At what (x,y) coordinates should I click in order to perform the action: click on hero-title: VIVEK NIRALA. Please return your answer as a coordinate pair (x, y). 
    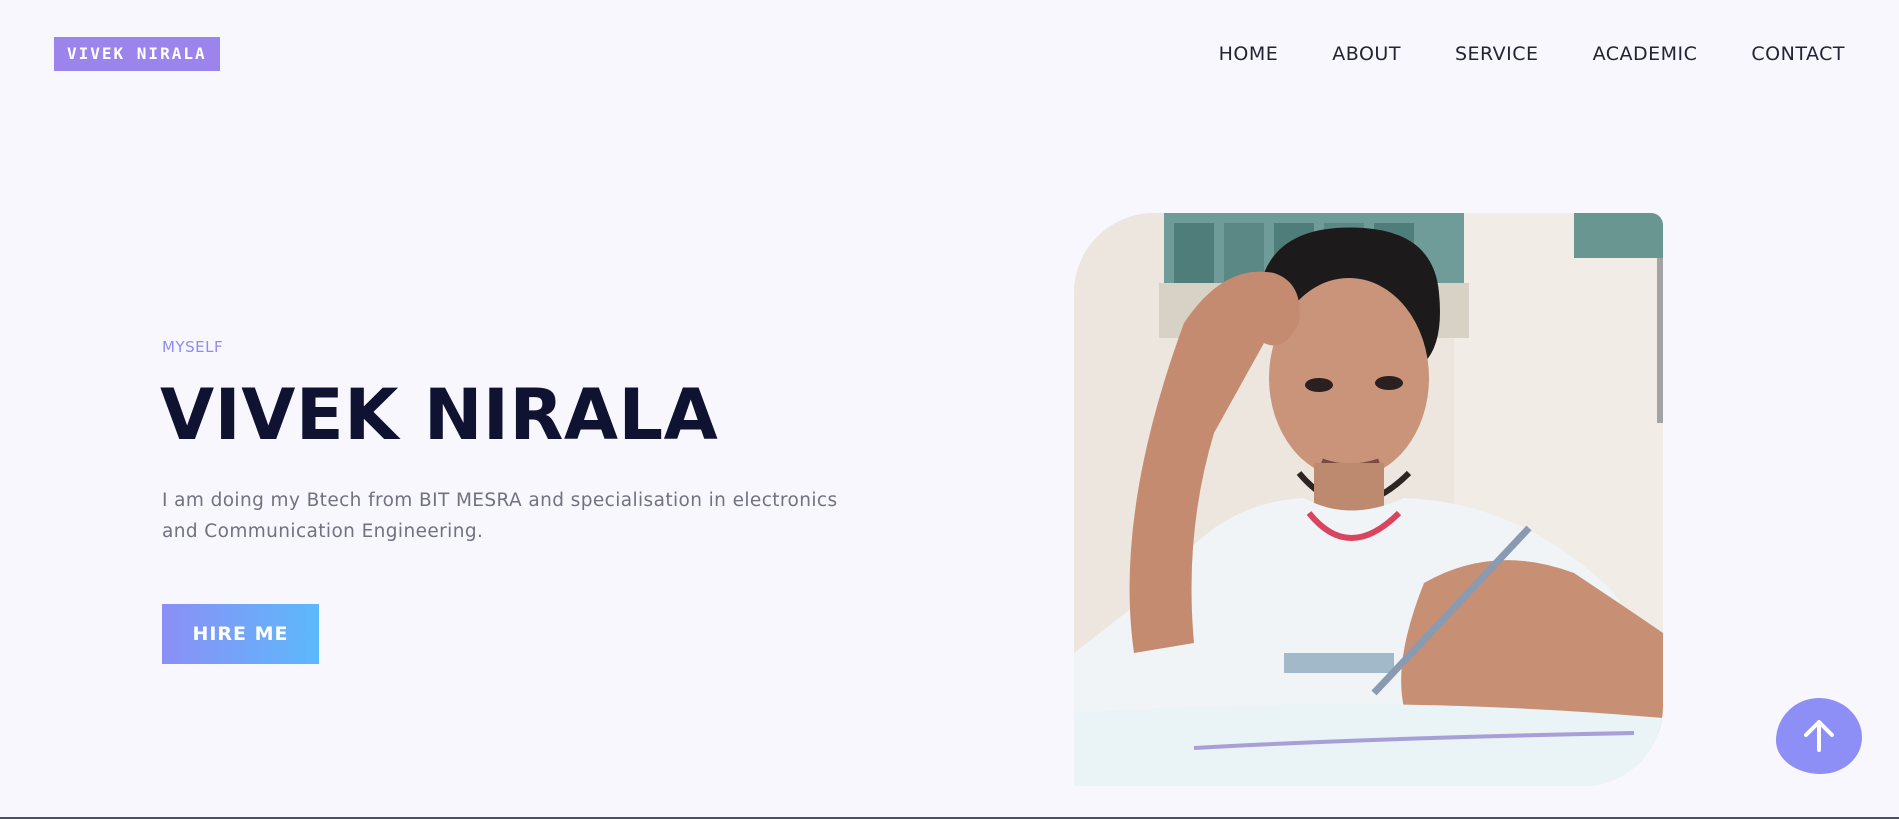
    Looking at the image, I should click on (439, 415).